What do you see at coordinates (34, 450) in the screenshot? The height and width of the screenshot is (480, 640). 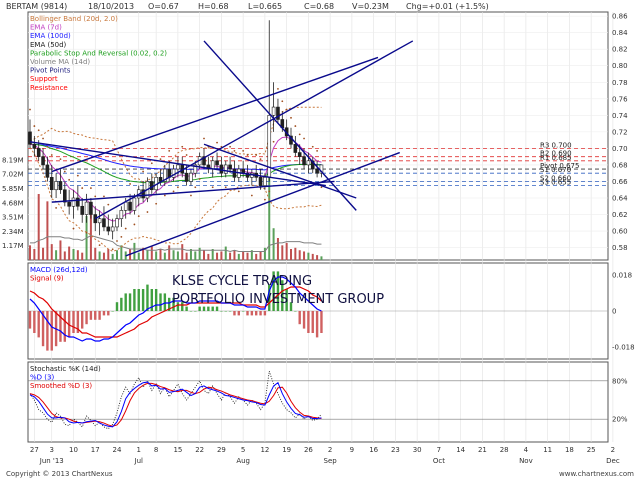 I see `x-tick-day: 27` at bounding box center [34, 450].